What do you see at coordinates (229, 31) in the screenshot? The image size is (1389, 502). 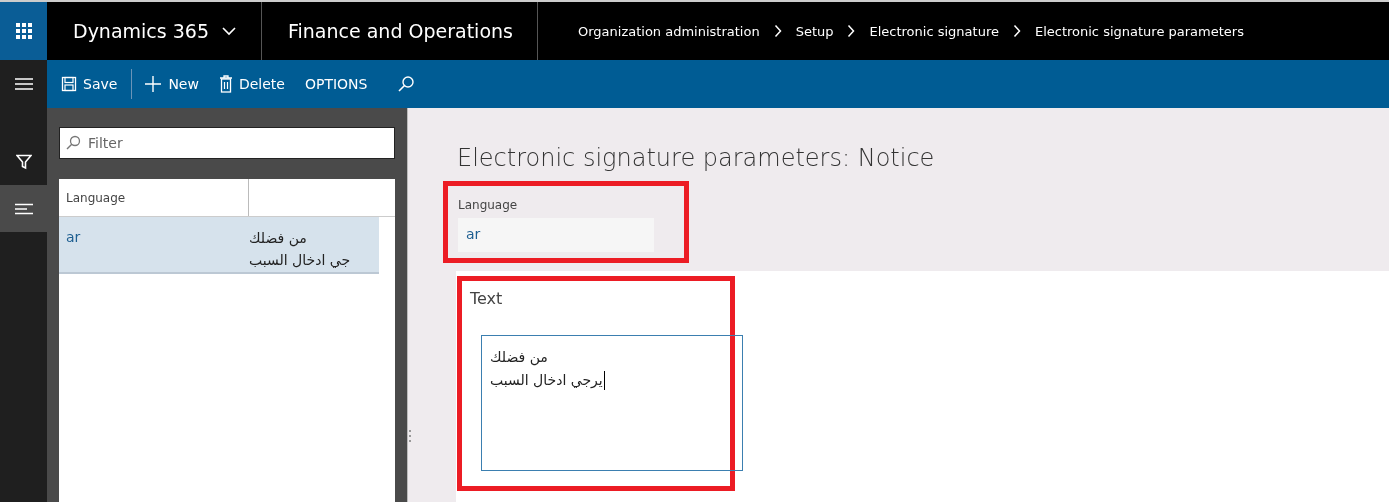 I see `chevron-down-icon` at bounding box center [229, 31].